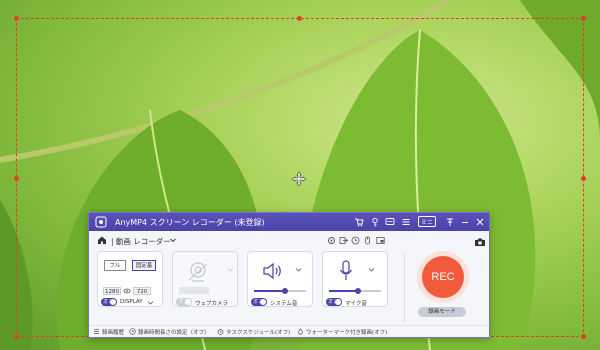 The height and width of the screenshot is (350, 600). What do you see at coordinates (347, 333) in the screenshot?
I see `footer-watermark-label: ウォーターマーク付き録画(オフ)` at bounding box center [347, 333].